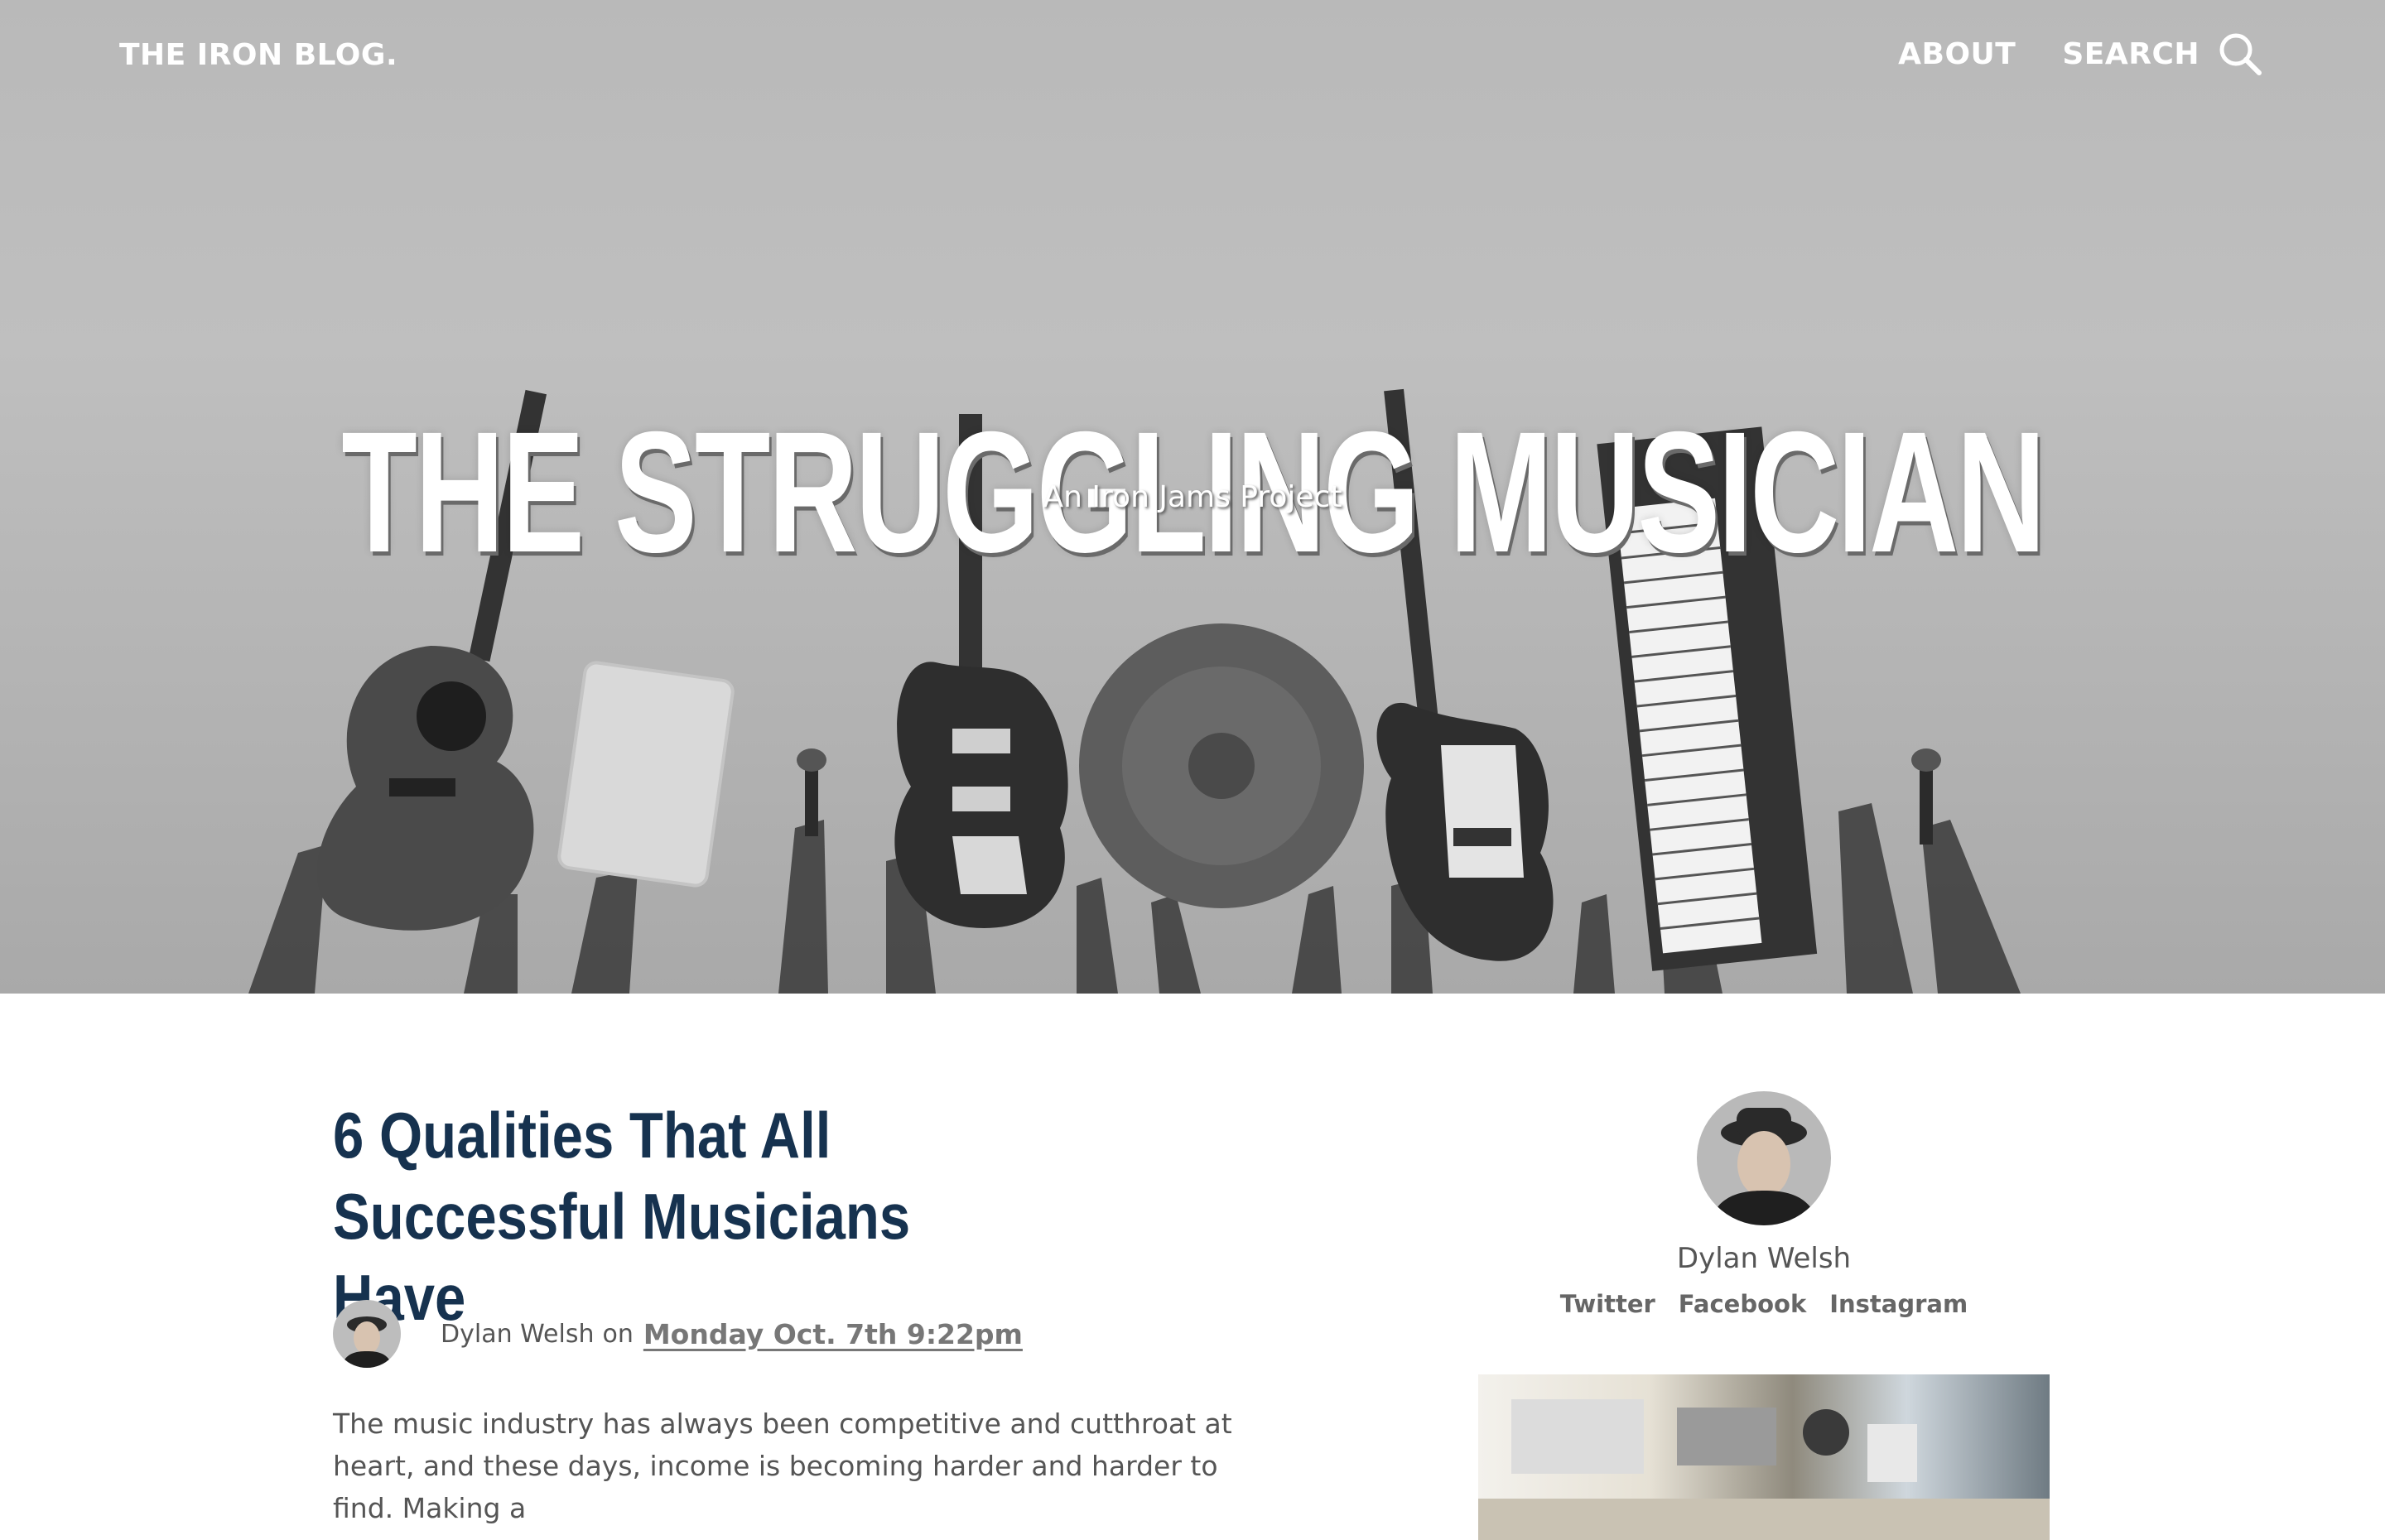 The height and width of the screenshot is (1540, 2385). Describe the element at coordinates (2131, 54) in the screenshot. I see `nav-search-link: SEARCH` at that location.